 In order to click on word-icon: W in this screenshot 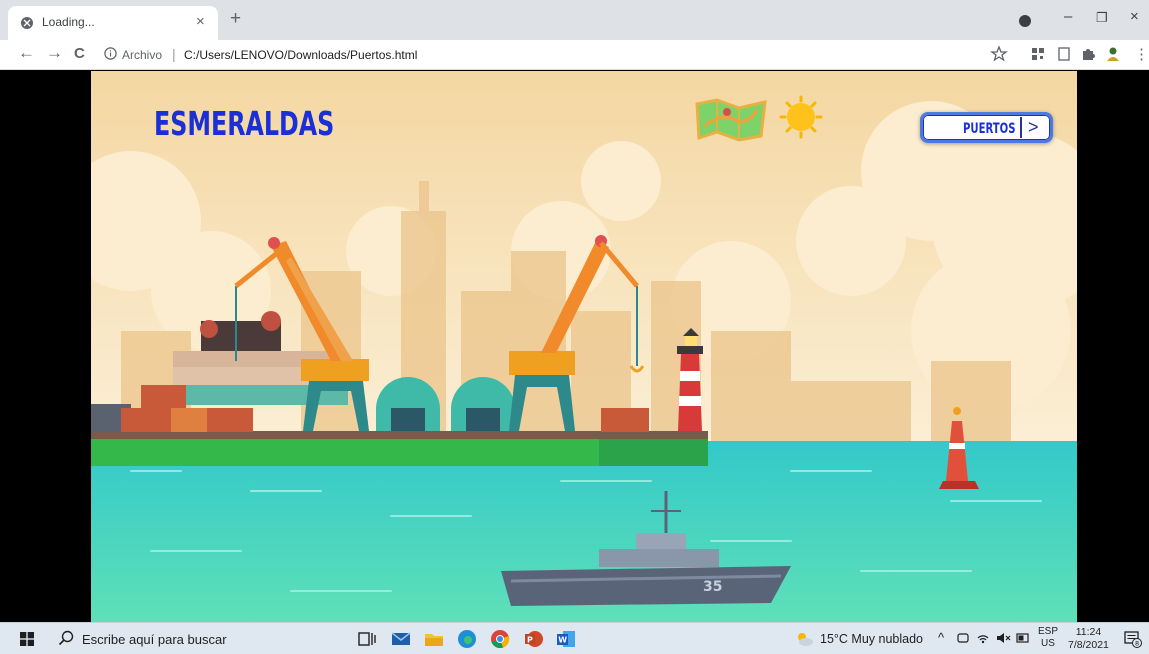, I will do `click(566, 639)`.